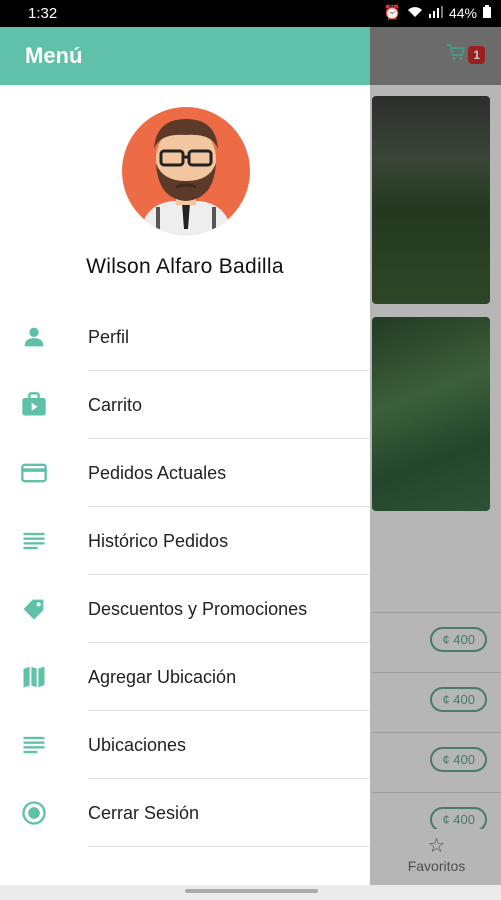 This screenshot has height=900, width=501. What do you see at coordinates (415, 13) in the screenshot?
I see `wifi-icon` at bounding box center [415, 13].